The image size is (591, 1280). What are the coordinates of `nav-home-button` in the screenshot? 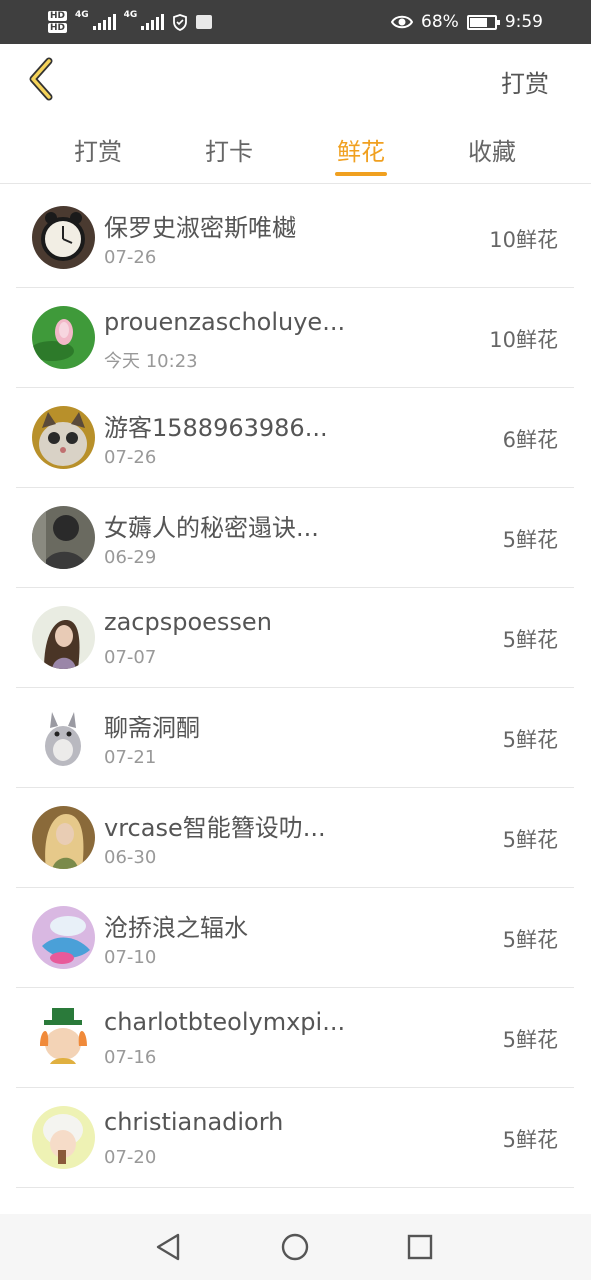 It's located at (295, 1247).